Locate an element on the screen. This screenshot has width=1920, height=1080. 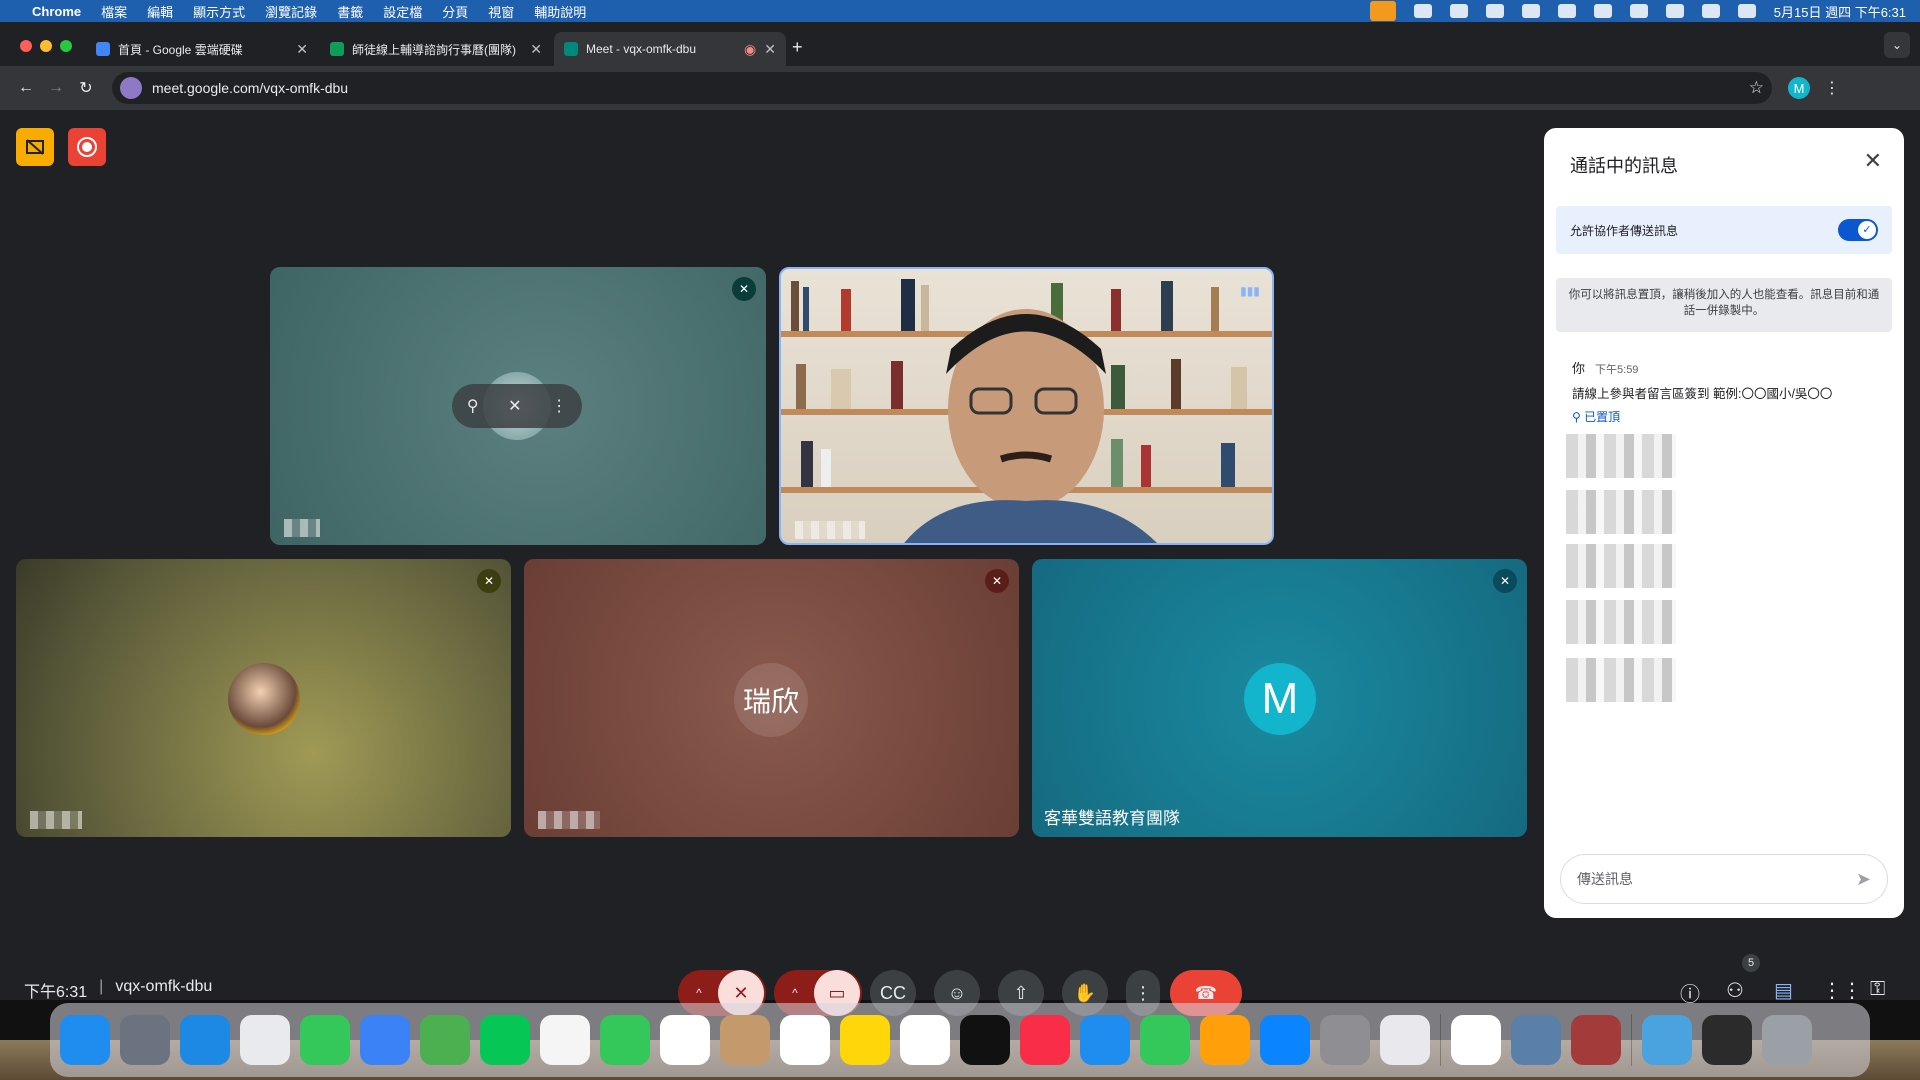
battery-icon is located at coordinates (1566, 11).